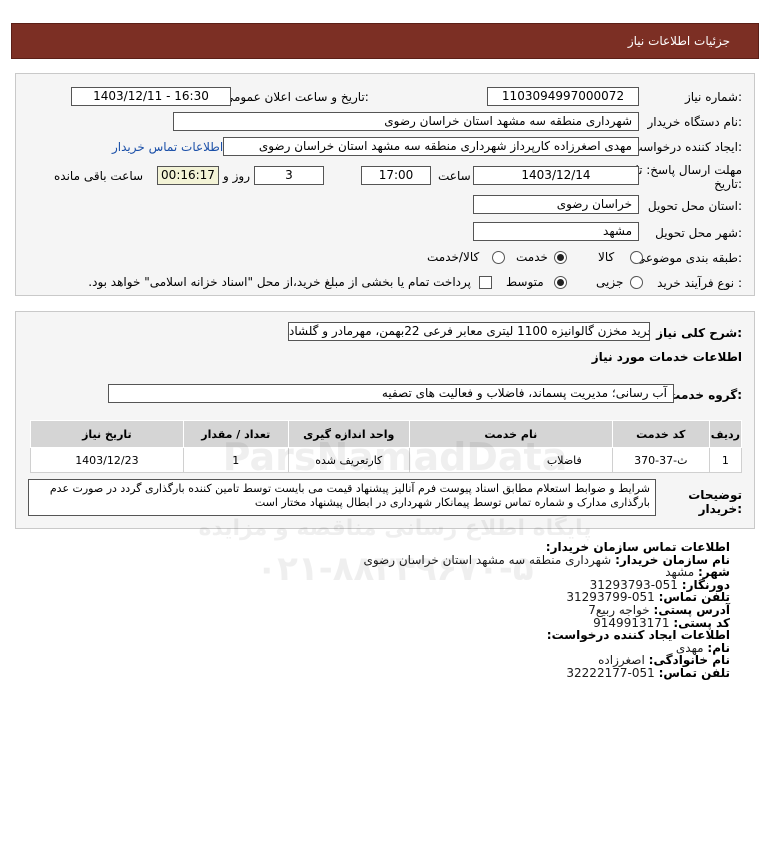 This screenshot has height=845, width=770. Describe the element at coordinates (236, 176) in the screenshot. I see `days-label: روز و` at that location.